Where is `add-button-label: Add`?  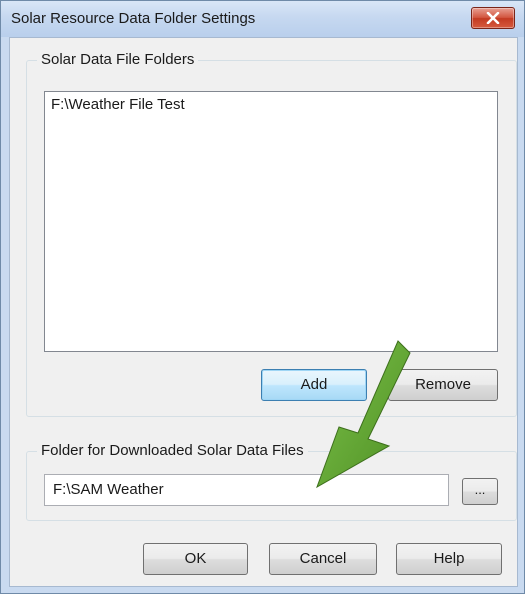 add-button-label: Add is located at coordinates (314, 384).